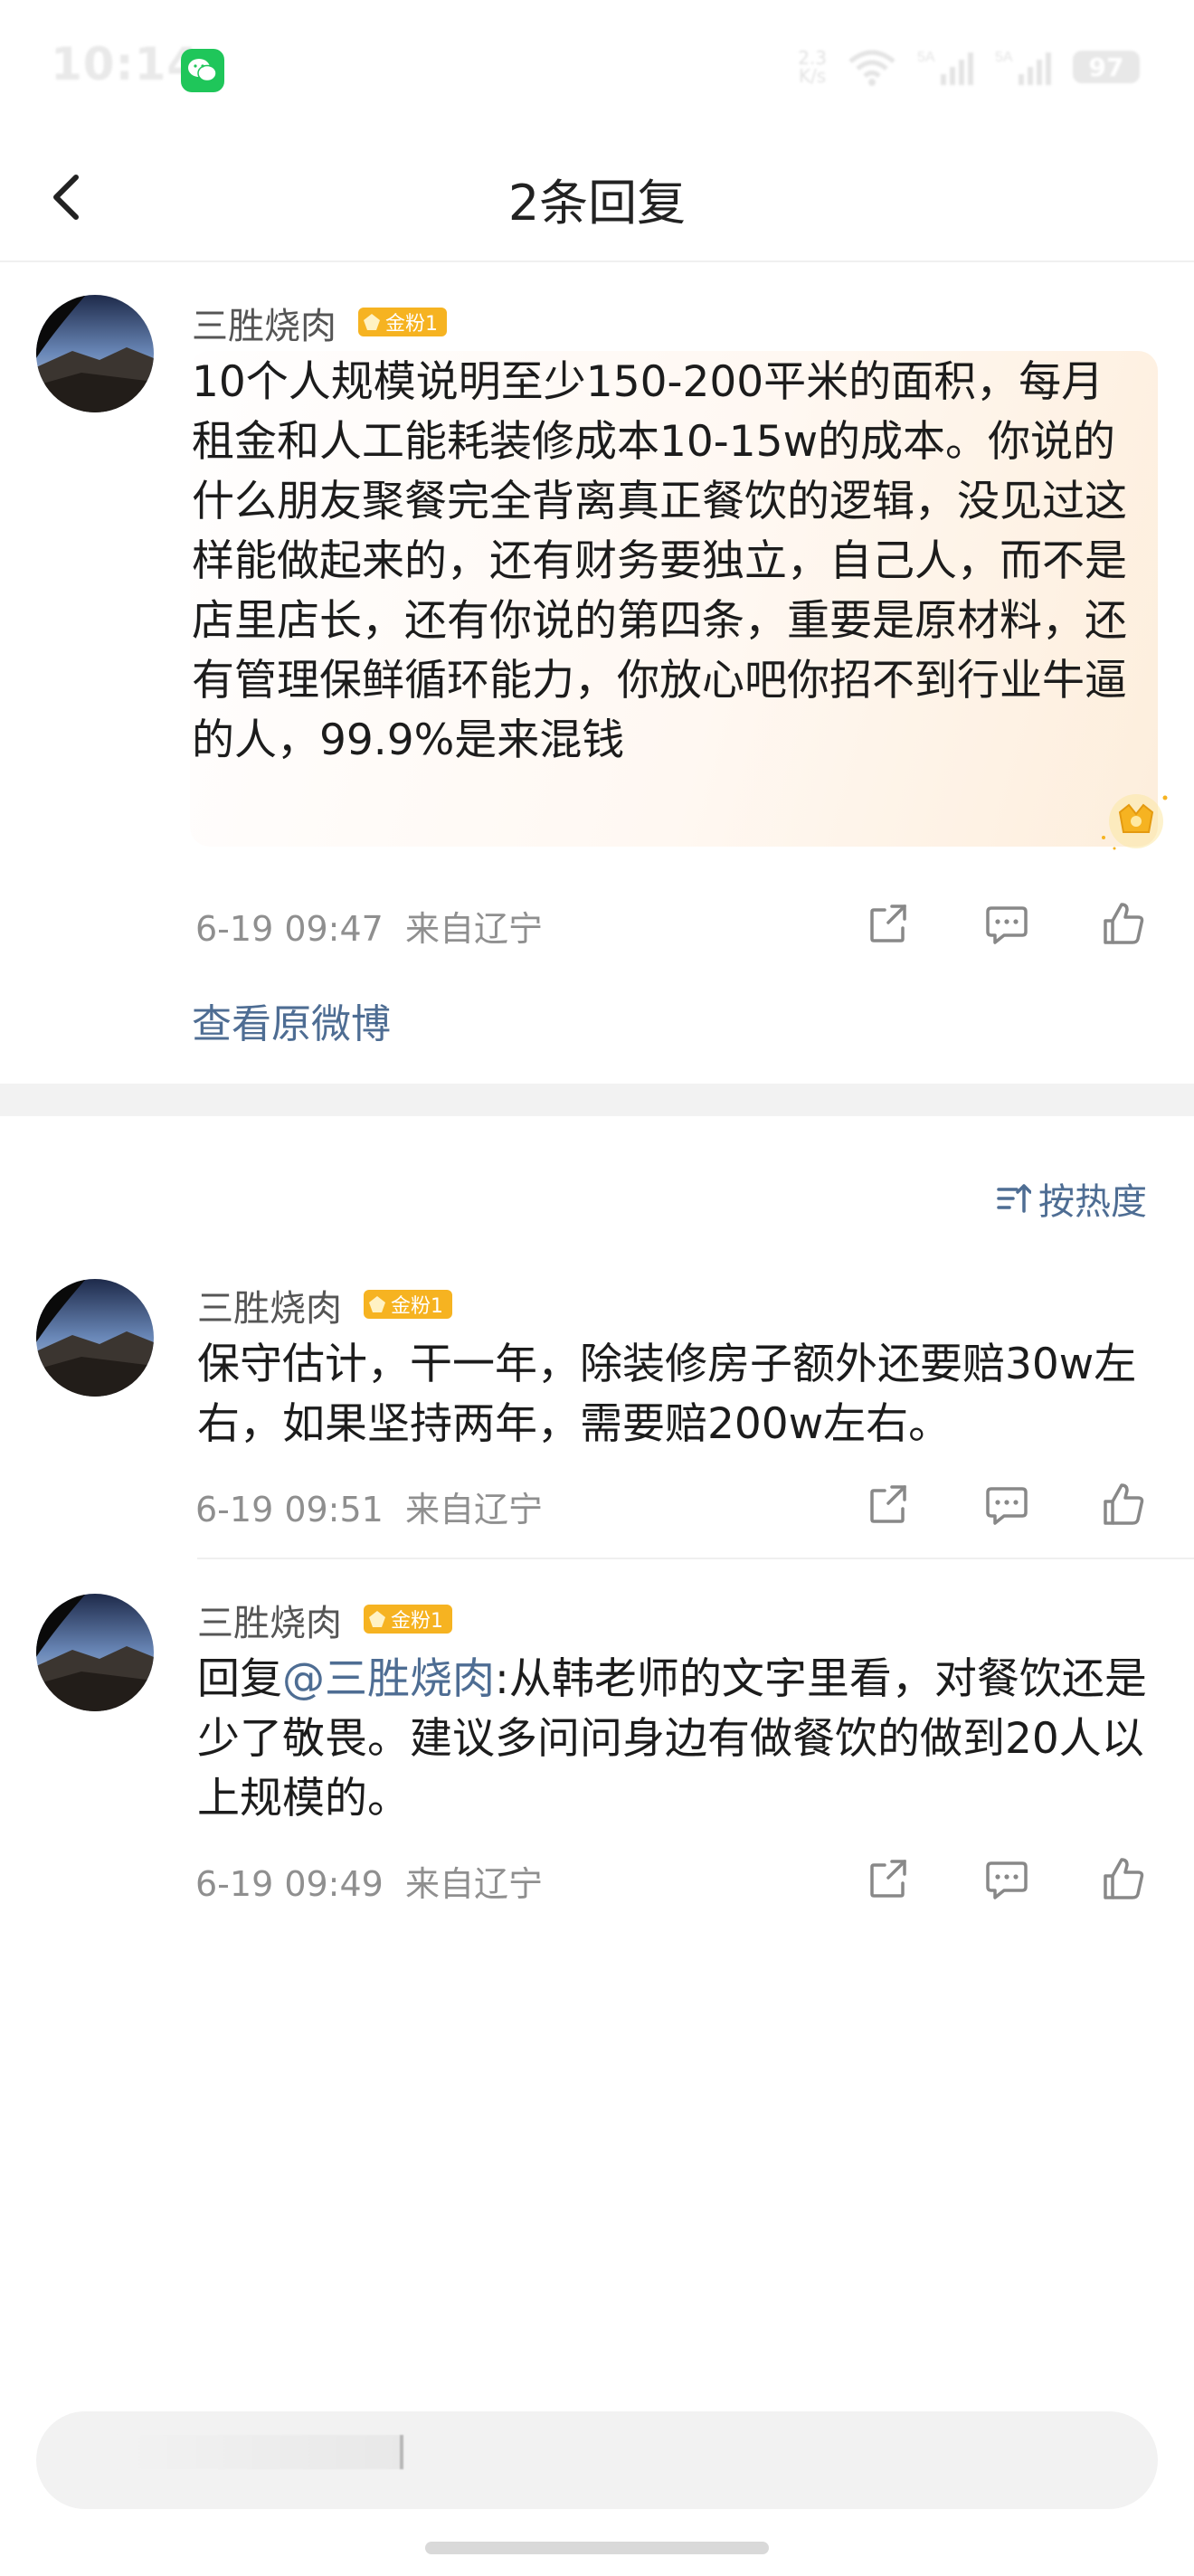  What do you see at coordinates (695, 1558) in the screenshot?
I see `reply-separator` at bounding box center [695, 1558].